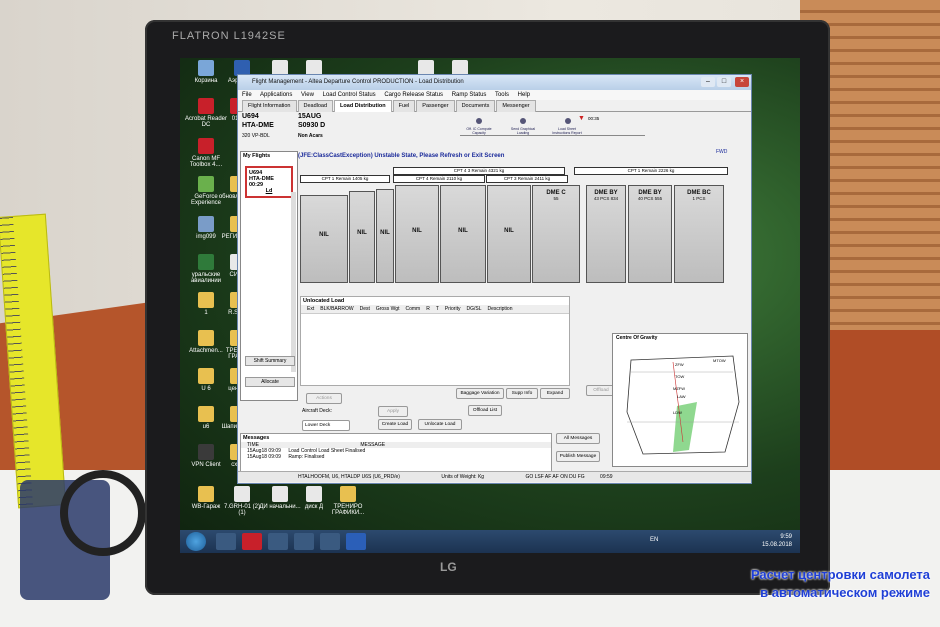 This screenshot has width=940, height=627. What do you see at coordinates (742, 82) in the screenshot?
I see `close-button: ×` at bounding box center [742, 82].